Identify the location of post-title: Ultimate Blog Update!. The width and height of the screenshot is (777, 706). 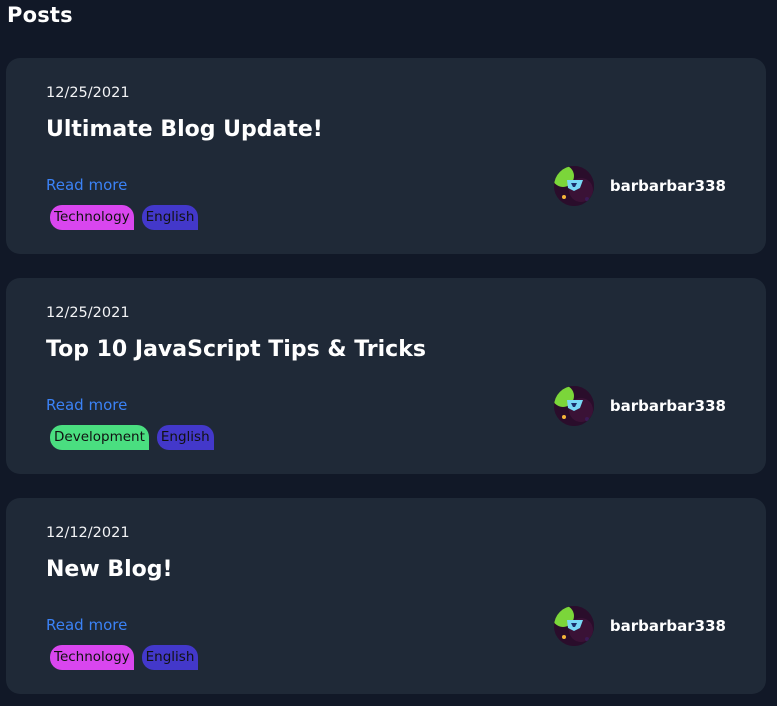
(184, 129).